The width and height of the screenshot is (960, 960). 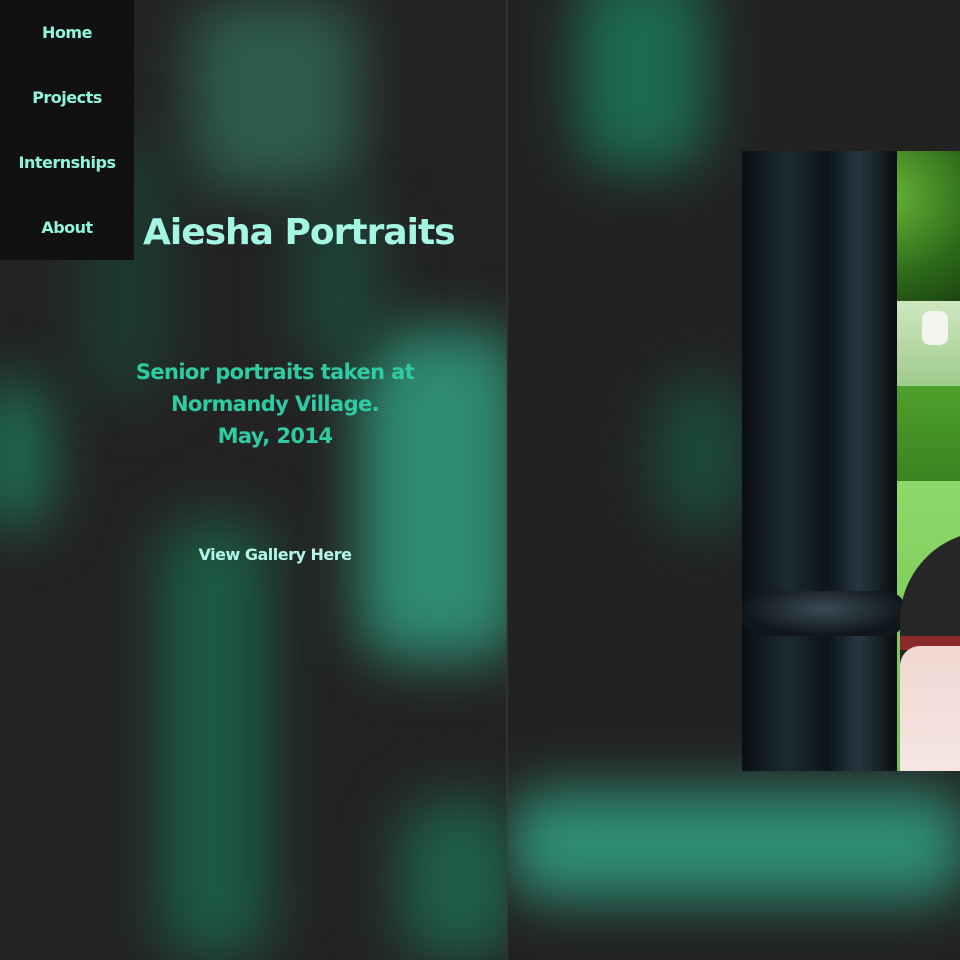 What do you see at coordinates (67, 32) in the screenshot?
I see `nav-item-home: Home` at bounding box center [67, 32].